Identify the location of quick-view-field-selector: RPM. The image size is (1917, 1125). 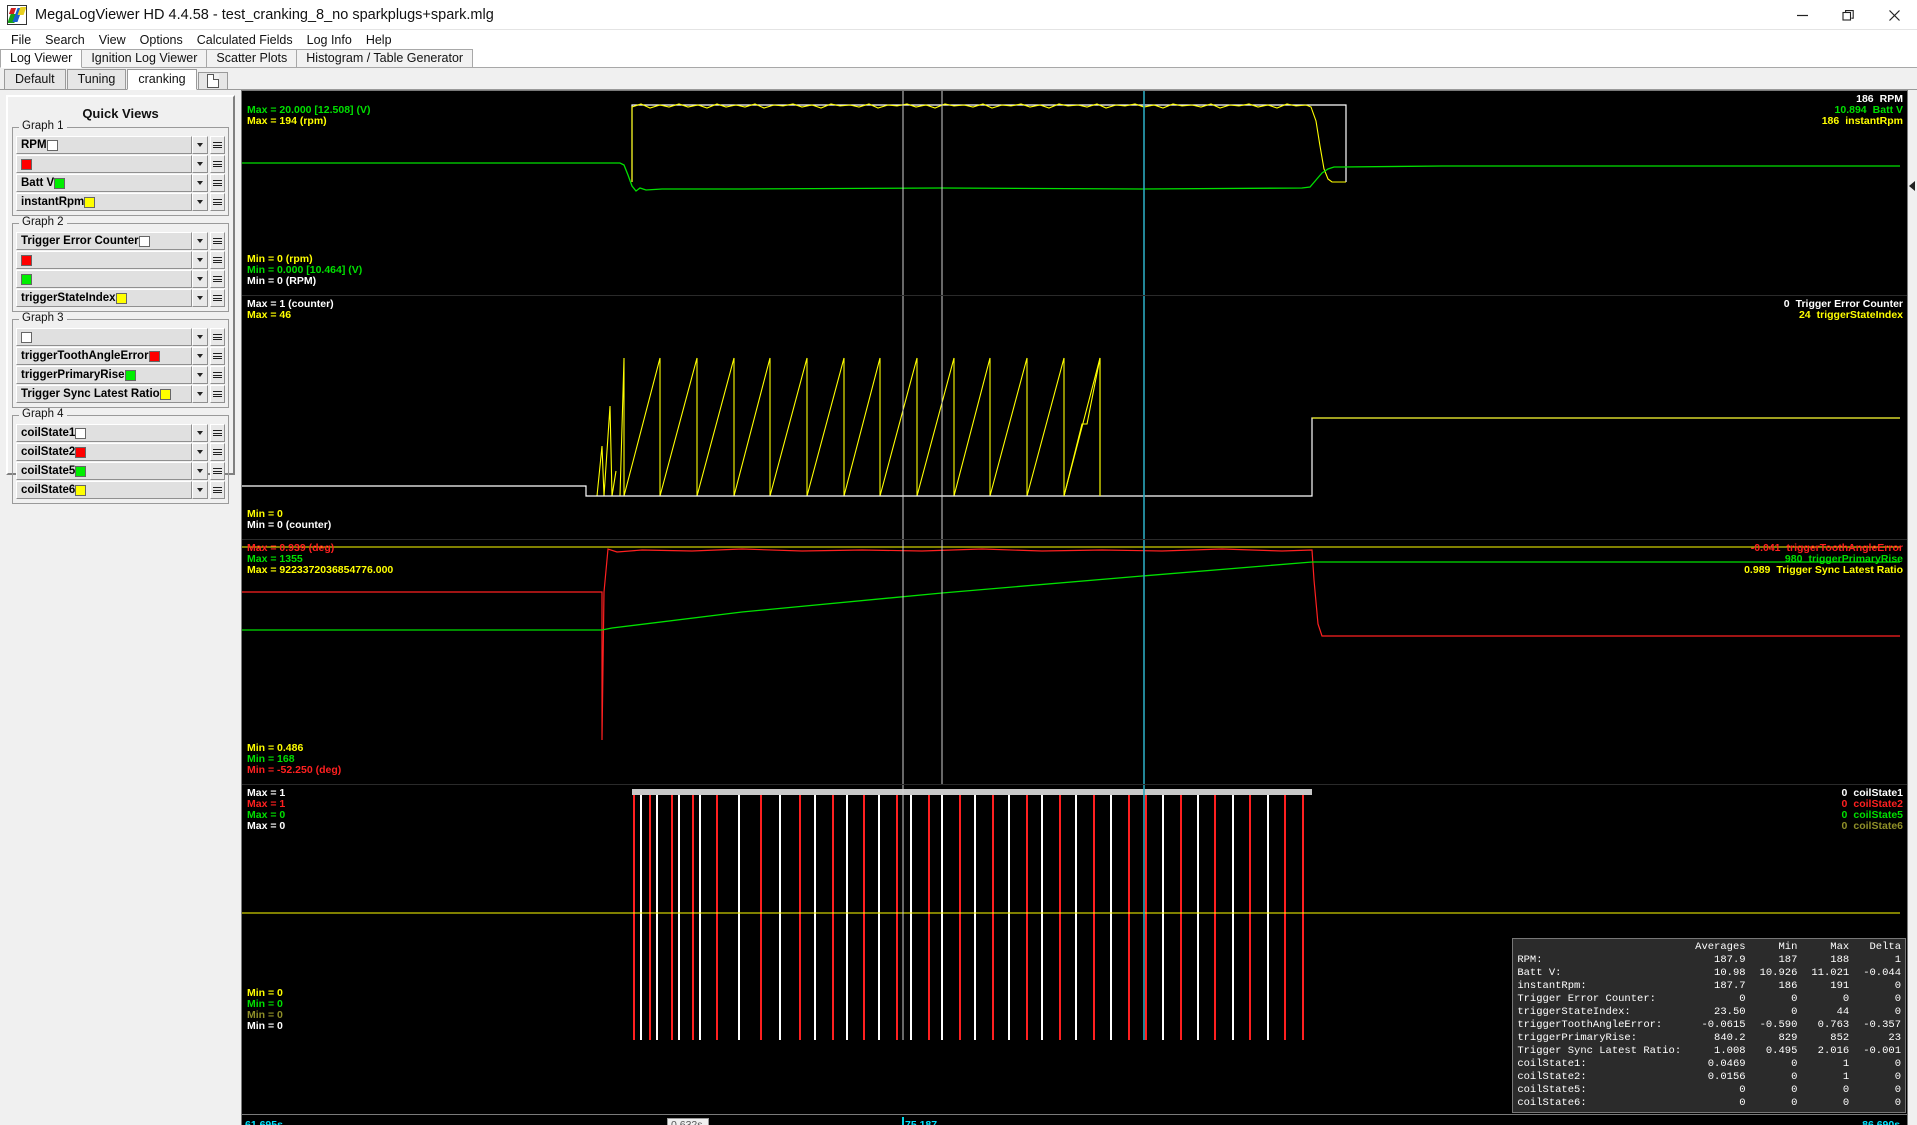
(104, 145).